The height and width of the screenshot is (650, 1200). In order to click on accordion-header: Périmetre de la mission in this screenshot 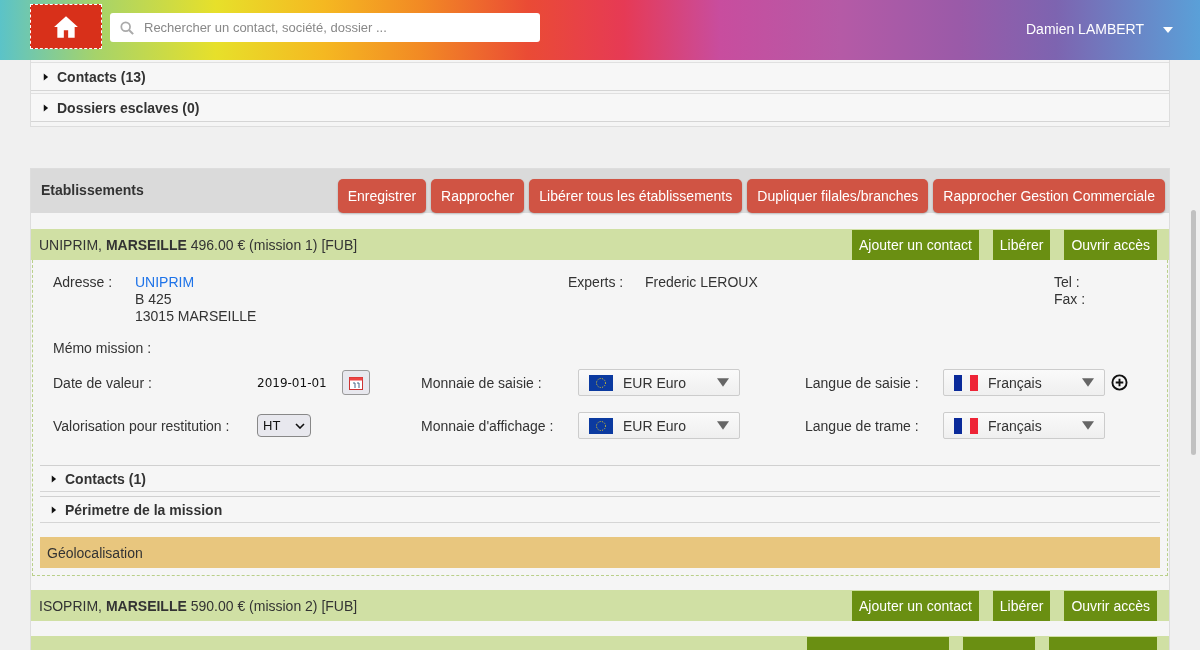, I will do `click(600, 509)`.